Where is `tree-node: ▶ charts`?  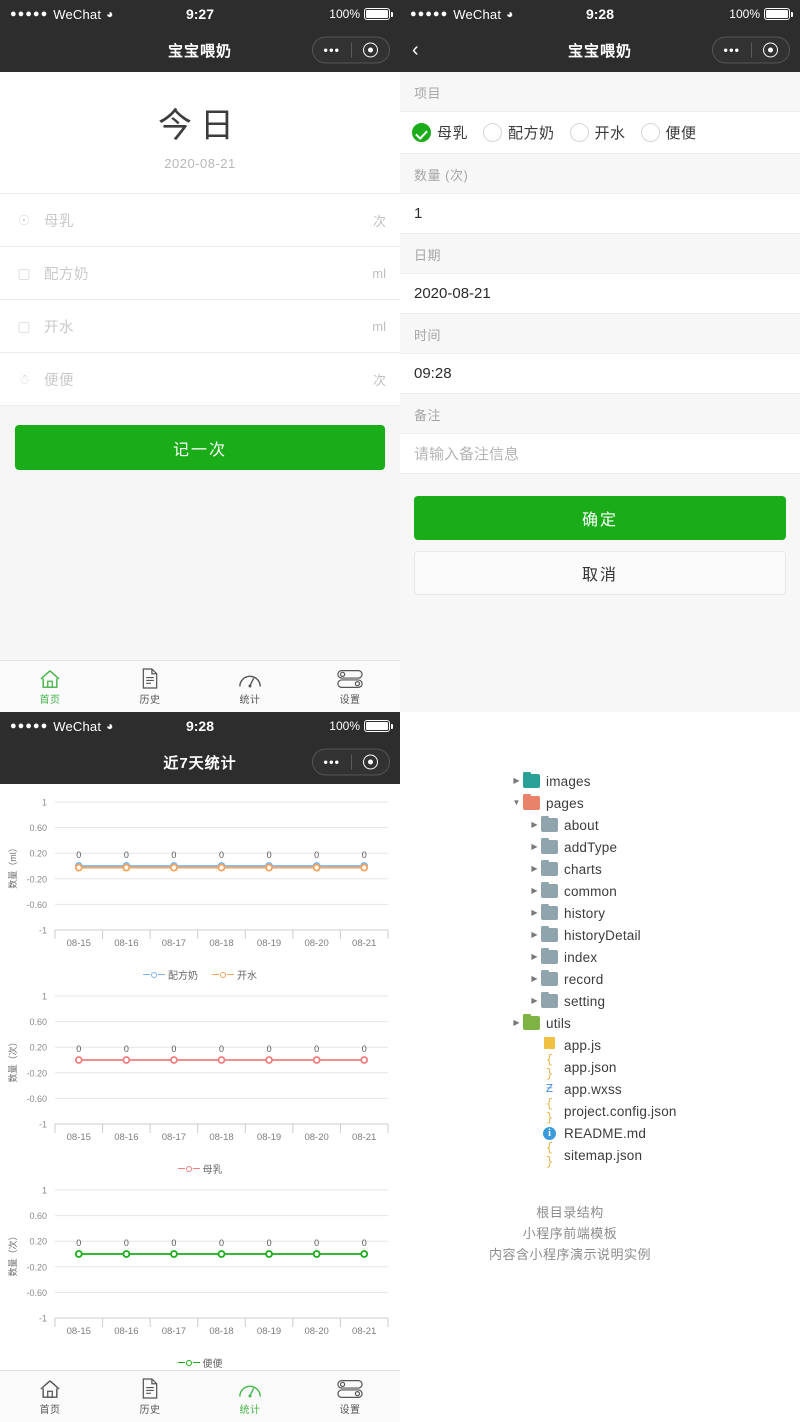 tree-node: ▶ charts is located at coordinates (655, 869).